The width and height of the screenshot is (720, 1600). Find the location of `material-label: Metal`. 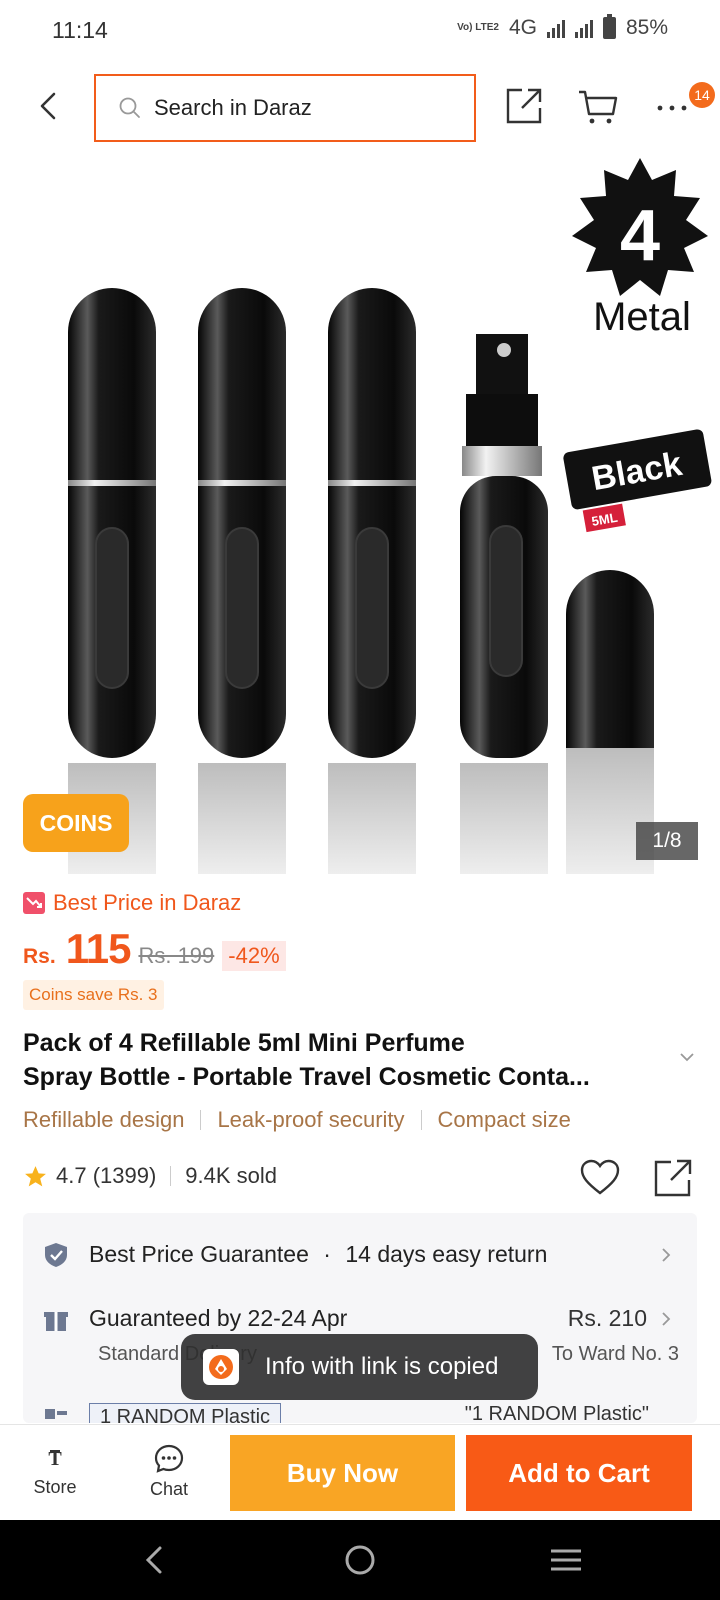

material-label: Metal is located at coordinates (642, 317).